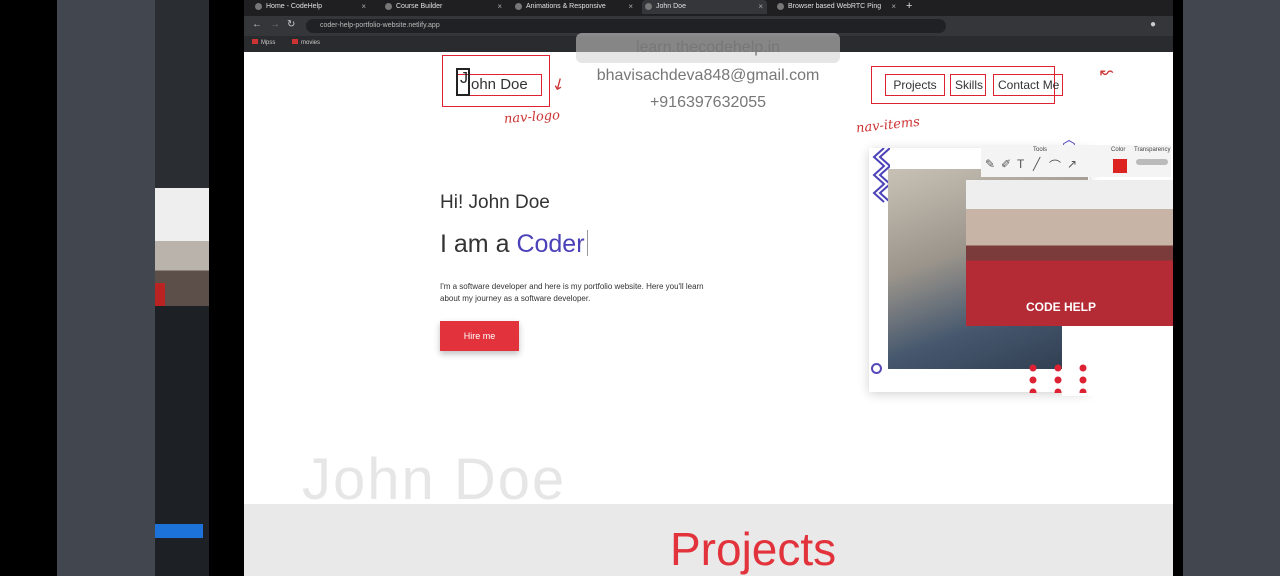 This screenshot has width=1280, height=576. Describe the element at coordinates (182, 247) in the screenshot. I see `side-window-preview` at that location.